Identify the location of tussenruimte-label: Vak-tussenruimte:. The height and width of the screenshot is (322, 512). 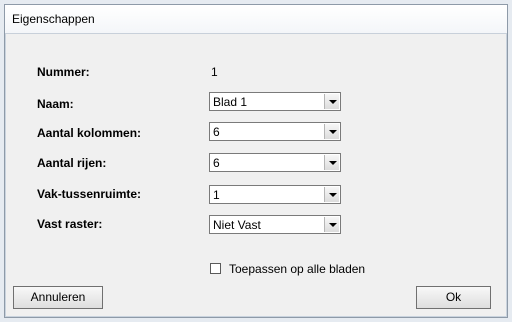
(89, 194).